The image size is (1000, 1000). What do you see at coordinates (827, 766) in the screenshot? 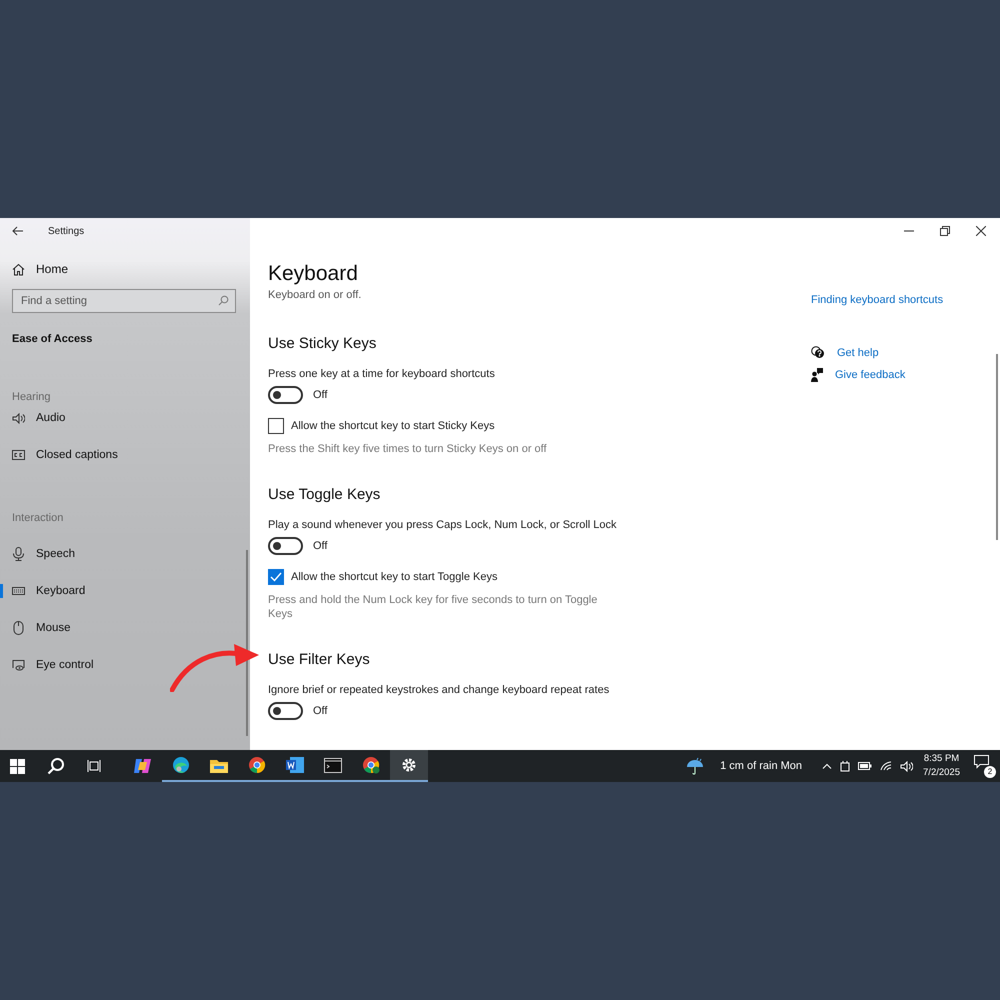
I see `chevron-up-icon` at bounding box center [827, 766].